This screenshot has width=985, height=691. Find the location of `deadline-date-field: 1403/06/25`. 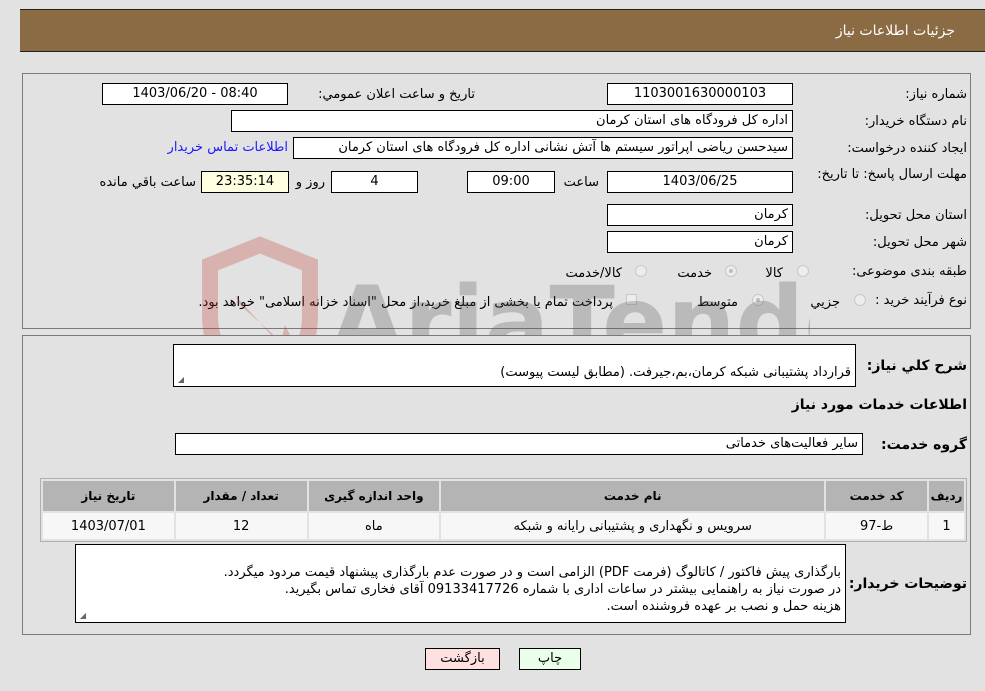

deadline-date-field: 1403/06/25 is located at coordinates (700, 182).